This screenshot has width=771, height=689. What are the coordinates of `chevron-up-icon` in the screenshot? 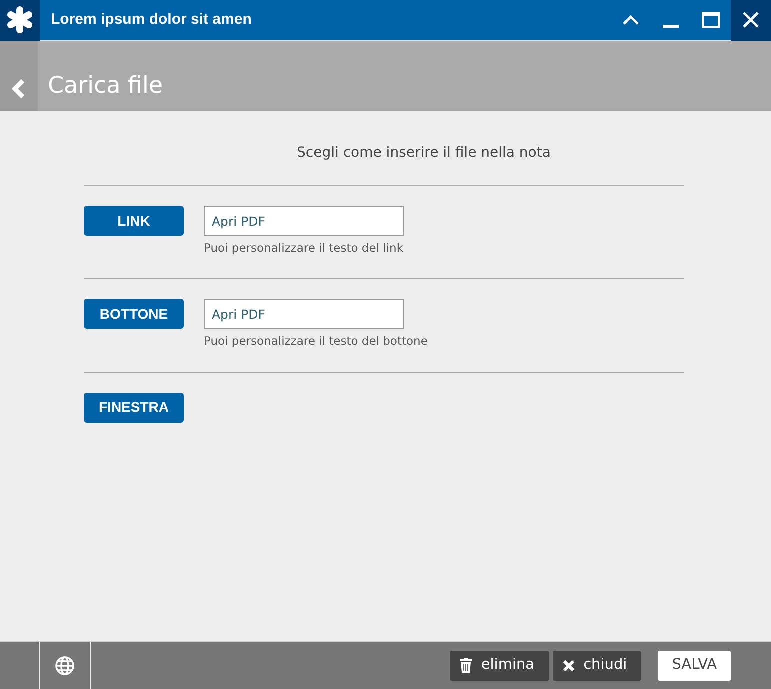 It's located at (631, 20).